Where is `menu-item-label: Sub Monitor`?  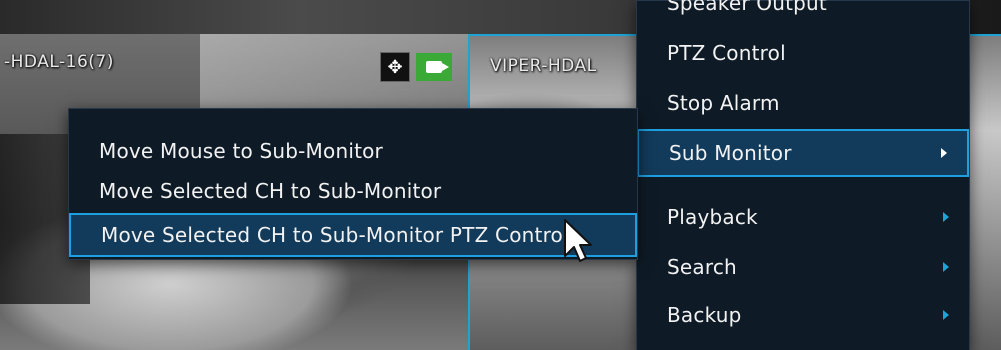 menu-item-label: Sub Monitor is located at coordinates (730, 153).